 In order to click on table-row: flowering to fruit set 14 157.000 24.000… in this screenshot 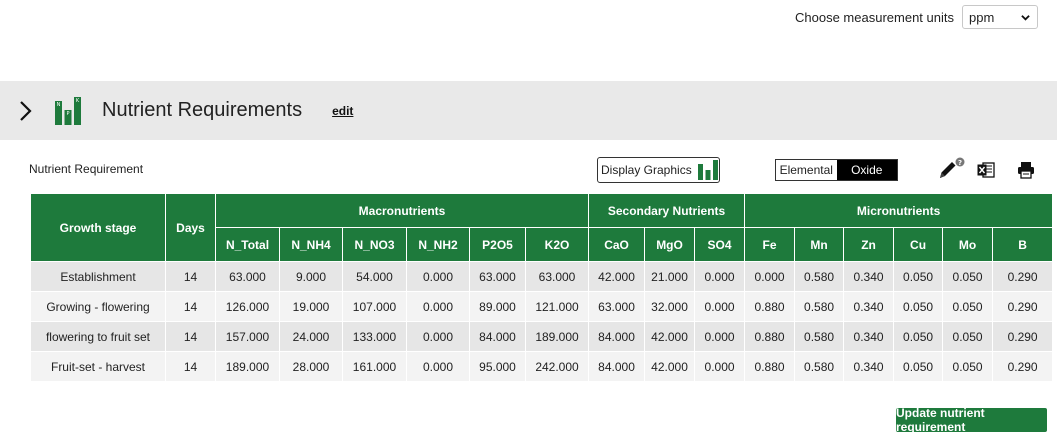, I will do `click(542, 336)`.